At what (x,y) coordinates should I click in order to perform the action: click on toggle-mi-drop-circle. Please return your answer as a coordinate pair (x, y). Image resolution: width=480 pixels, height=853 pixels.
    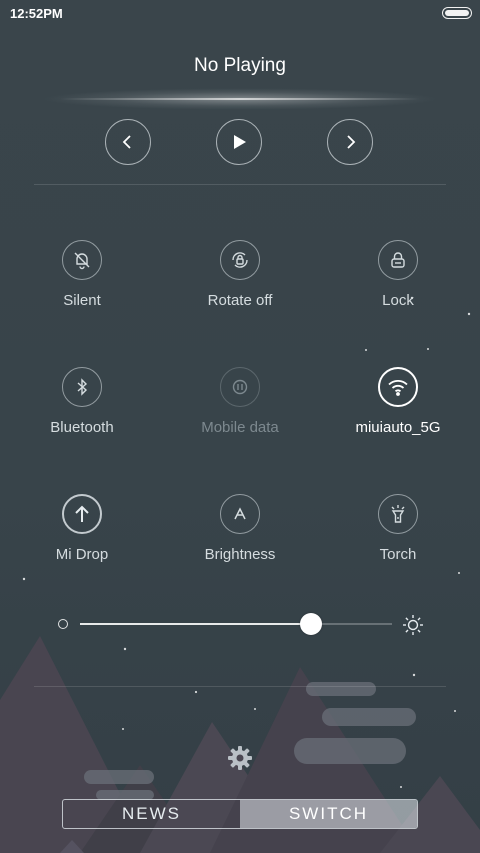
    Looking at the image, I should click on (82, 514).